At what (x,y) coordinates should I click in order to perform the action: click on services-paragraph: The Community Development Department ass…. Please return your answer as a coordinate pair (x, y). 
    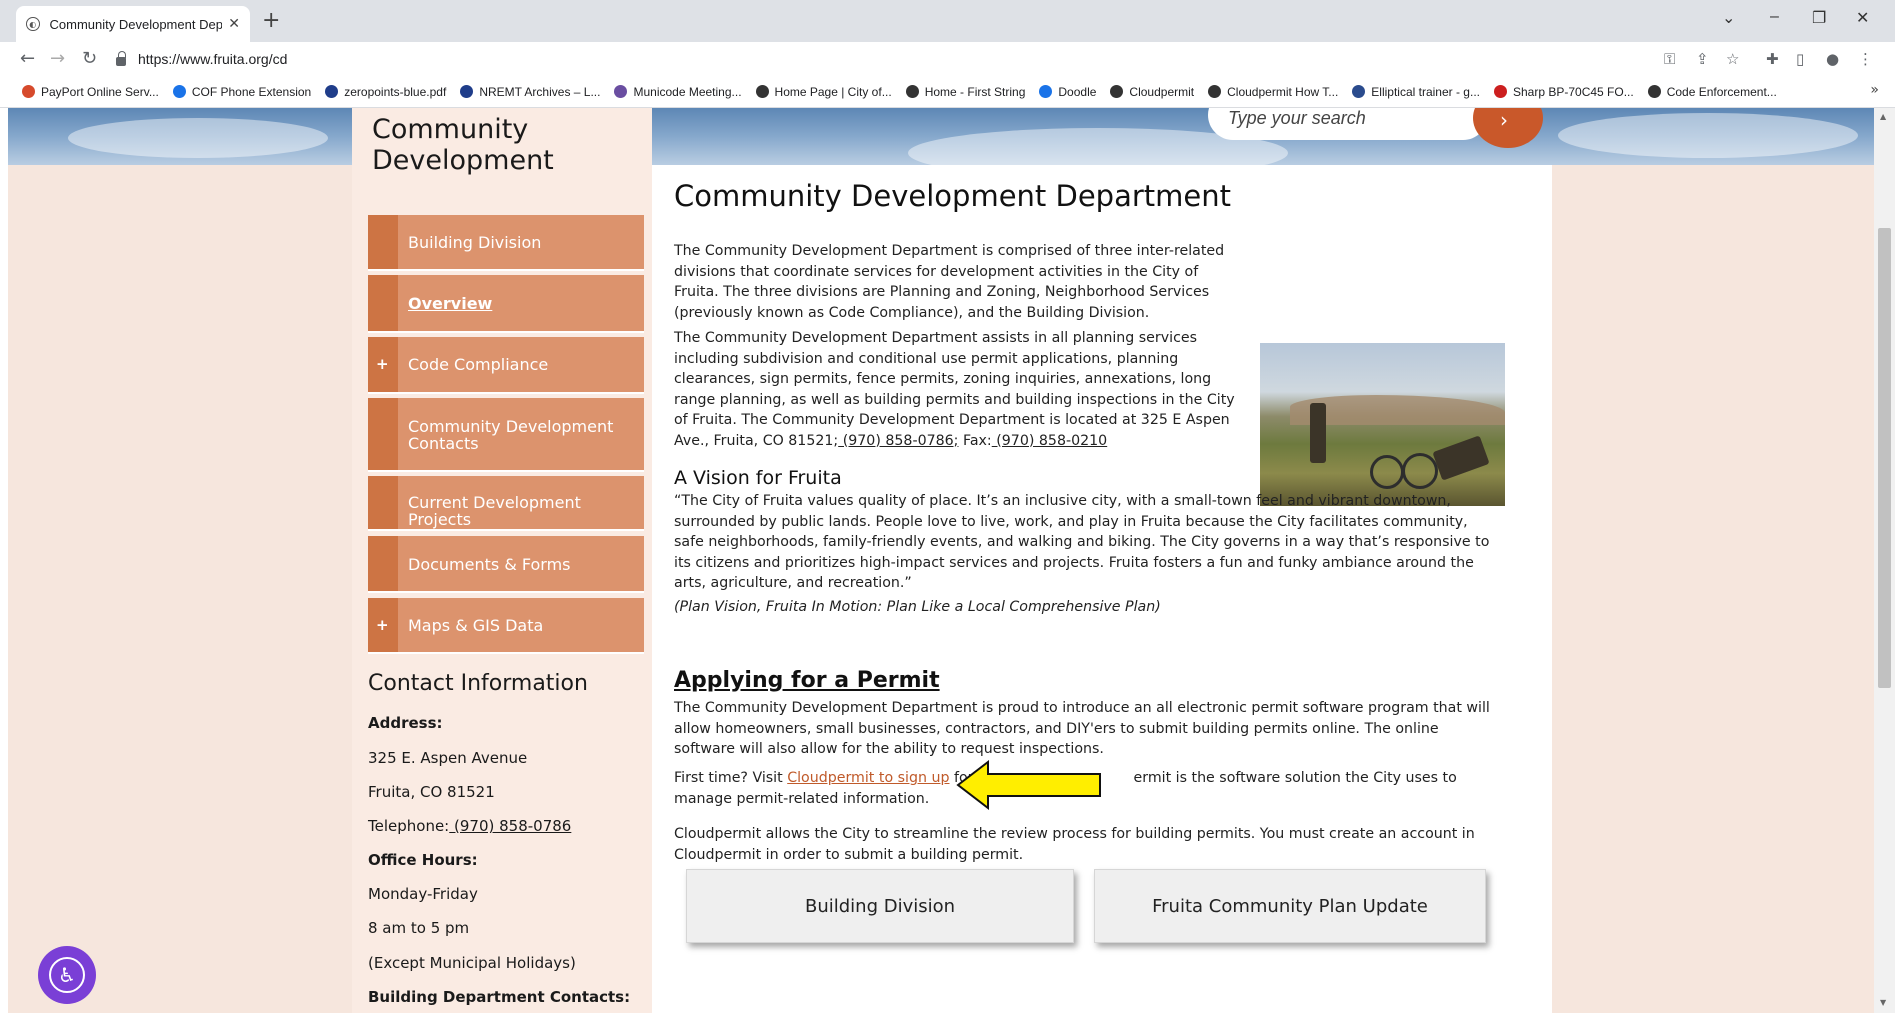
    Looking at the image, I should click on (960, 389).